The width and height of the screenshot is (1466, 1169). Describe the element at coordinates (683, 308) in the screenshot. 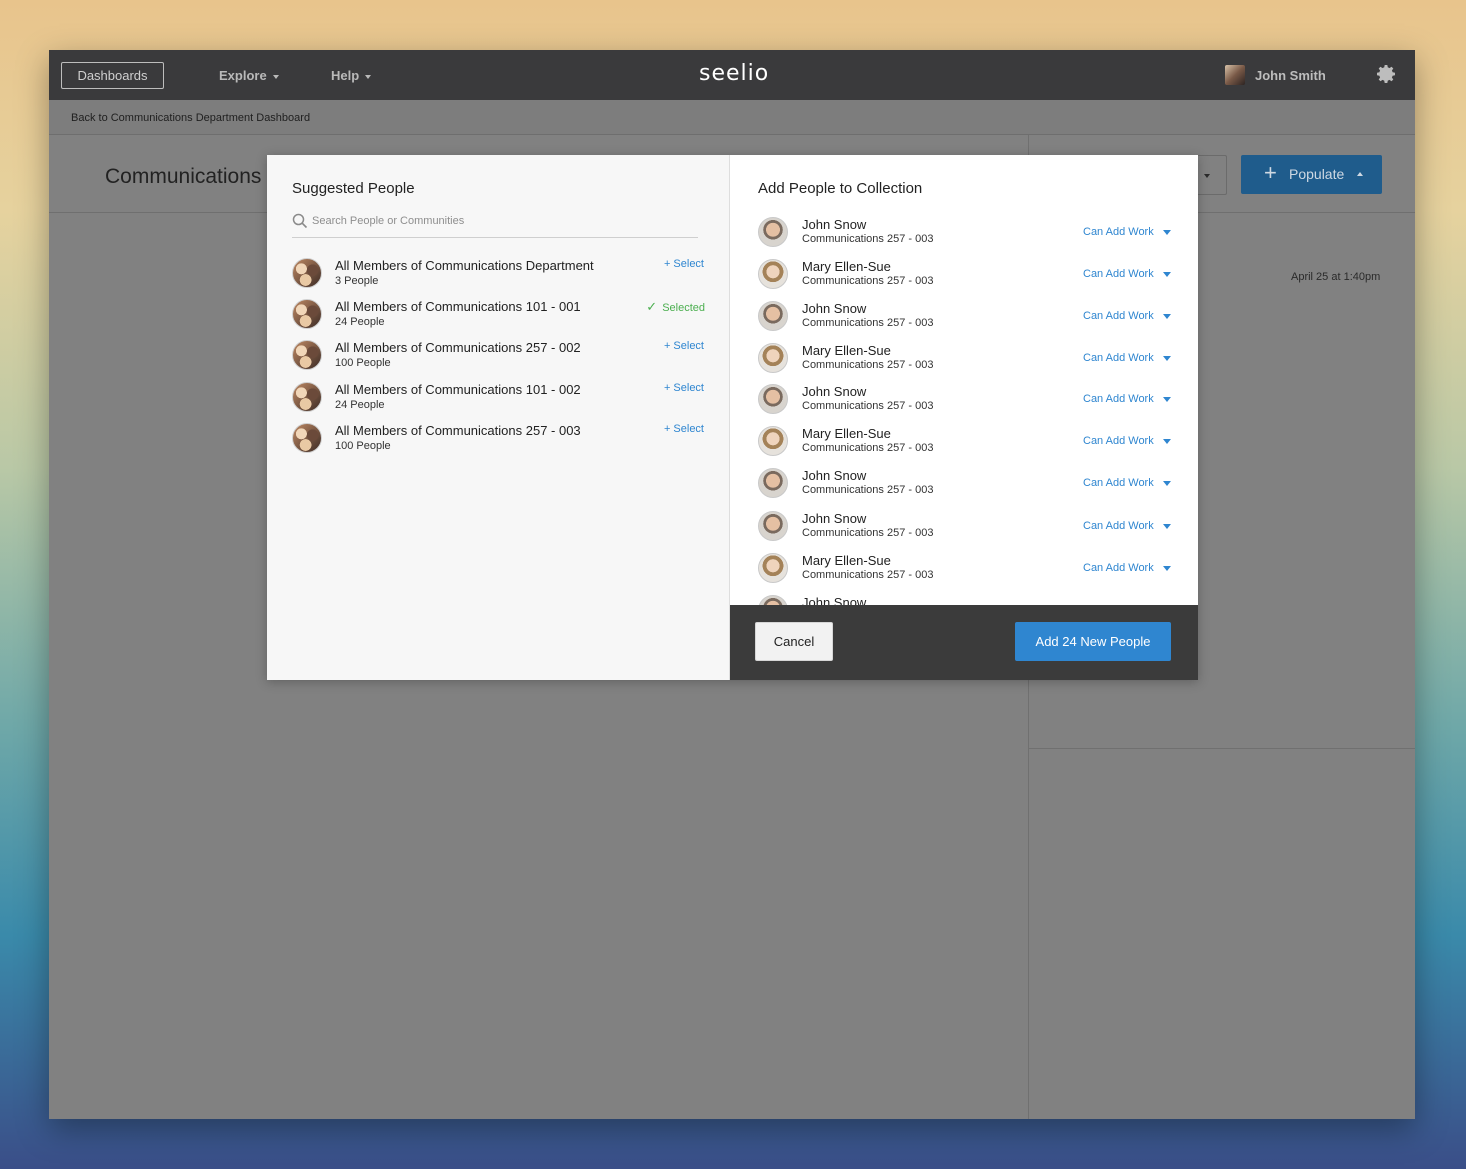

I see `selected-label: Selected` at that location.